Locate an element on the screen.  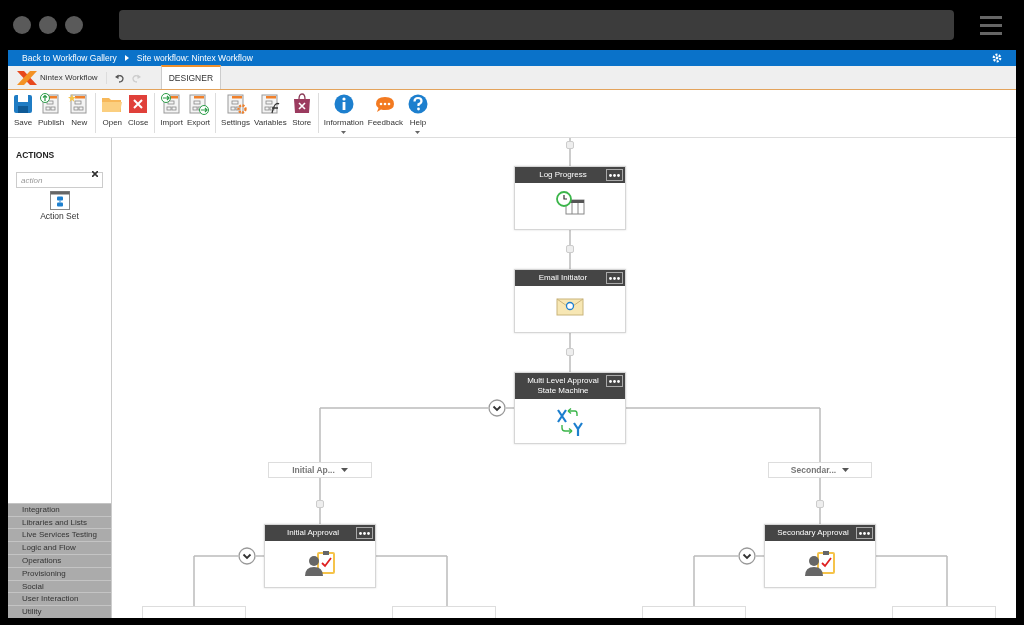
clear-icon is located at coordinates (95, 173).